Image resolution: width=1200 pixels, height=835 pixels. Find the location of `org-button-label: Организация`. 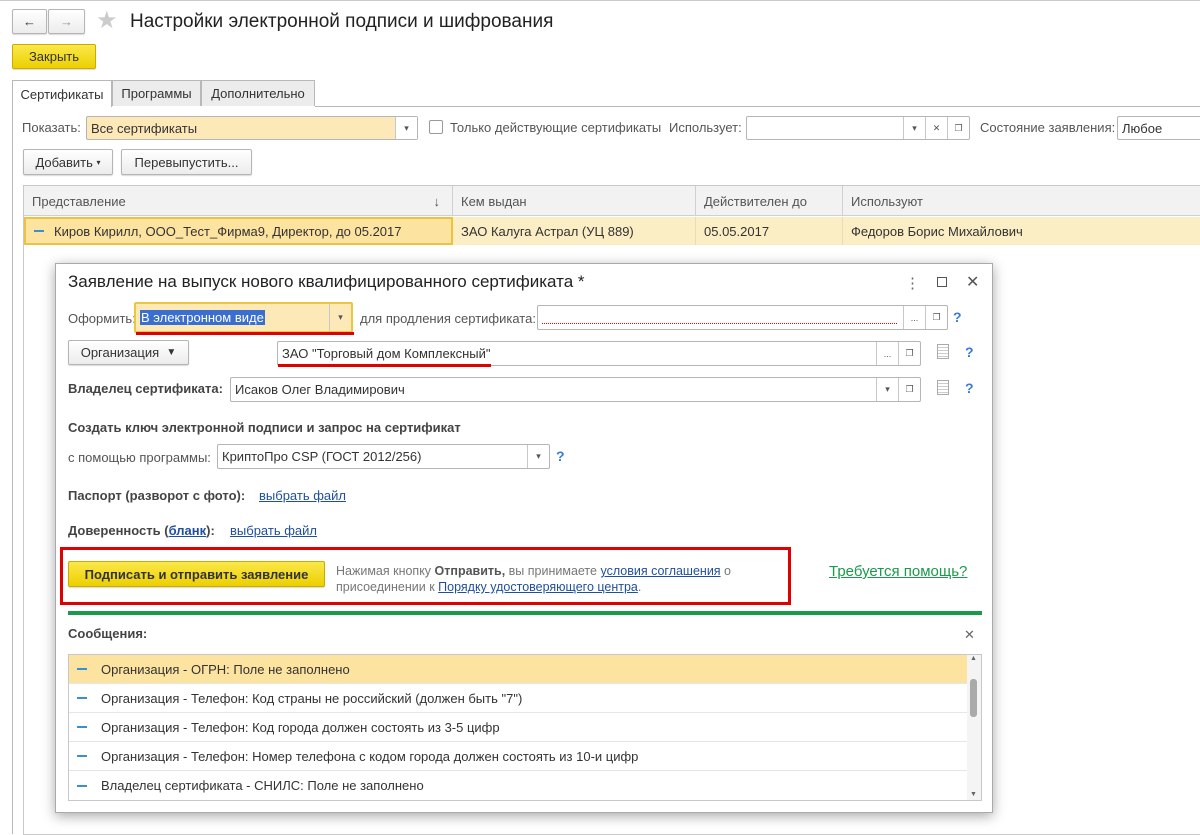

org-button-label: Организация is located at coordinates (120, 352).